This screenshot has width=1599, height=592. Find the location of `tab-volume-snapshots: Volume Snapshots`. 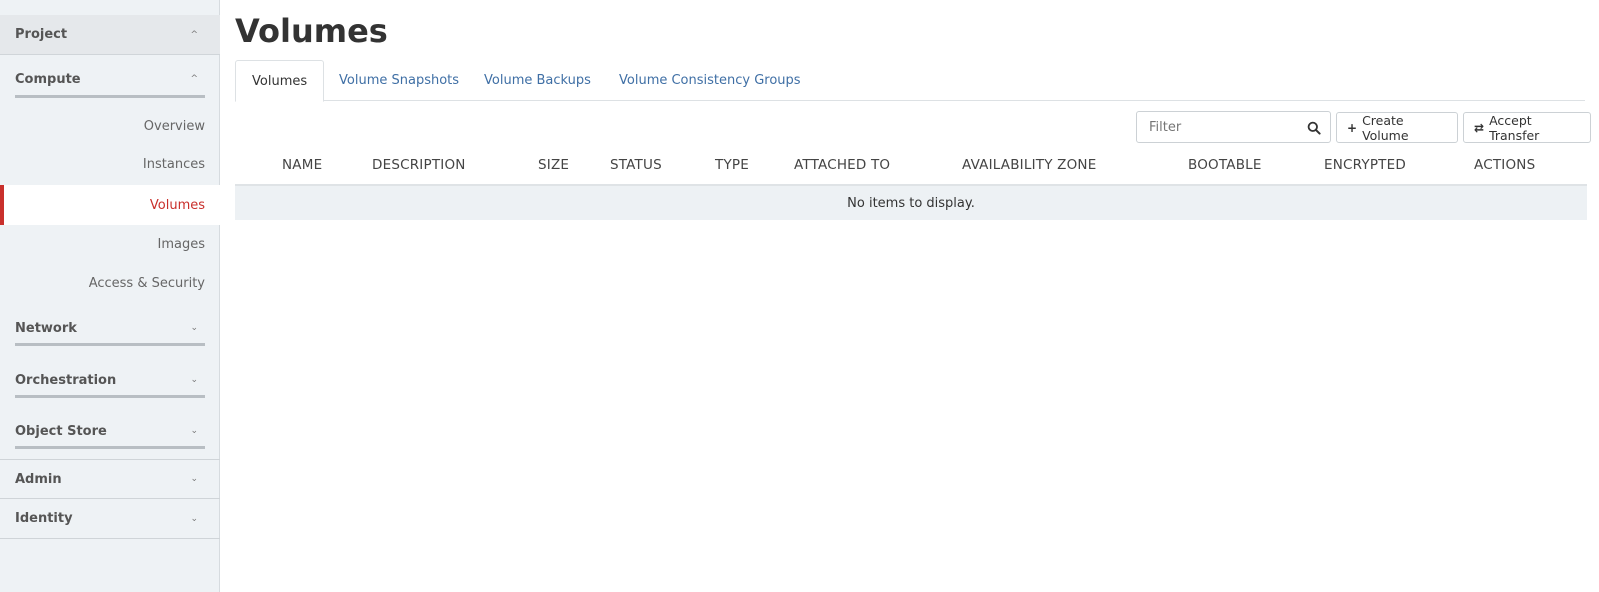

tab-volume-snapshots: Volume Snapshots is located at coordinates (399, 80).